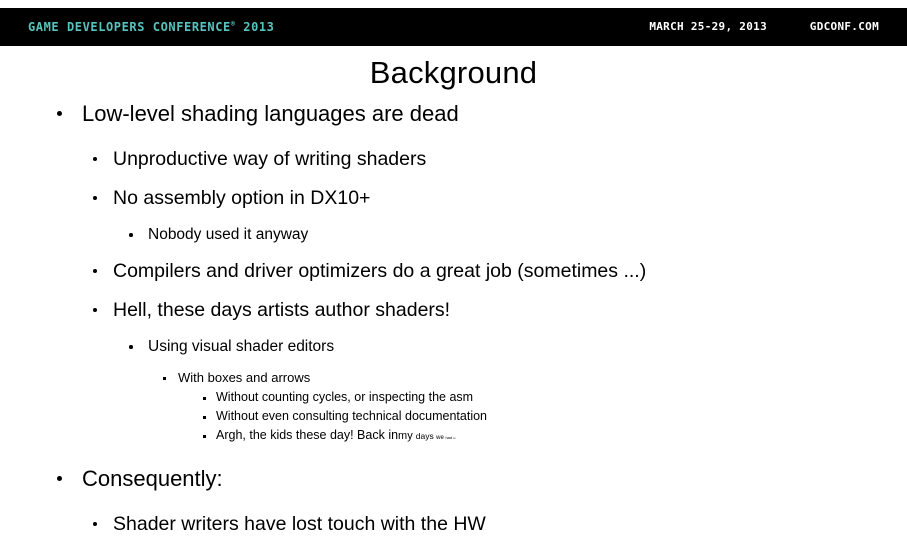  Describe the element at coordinates (242, 198) in the screenshot. I see `bullet-text: No assembly option in DX10+` at that location.